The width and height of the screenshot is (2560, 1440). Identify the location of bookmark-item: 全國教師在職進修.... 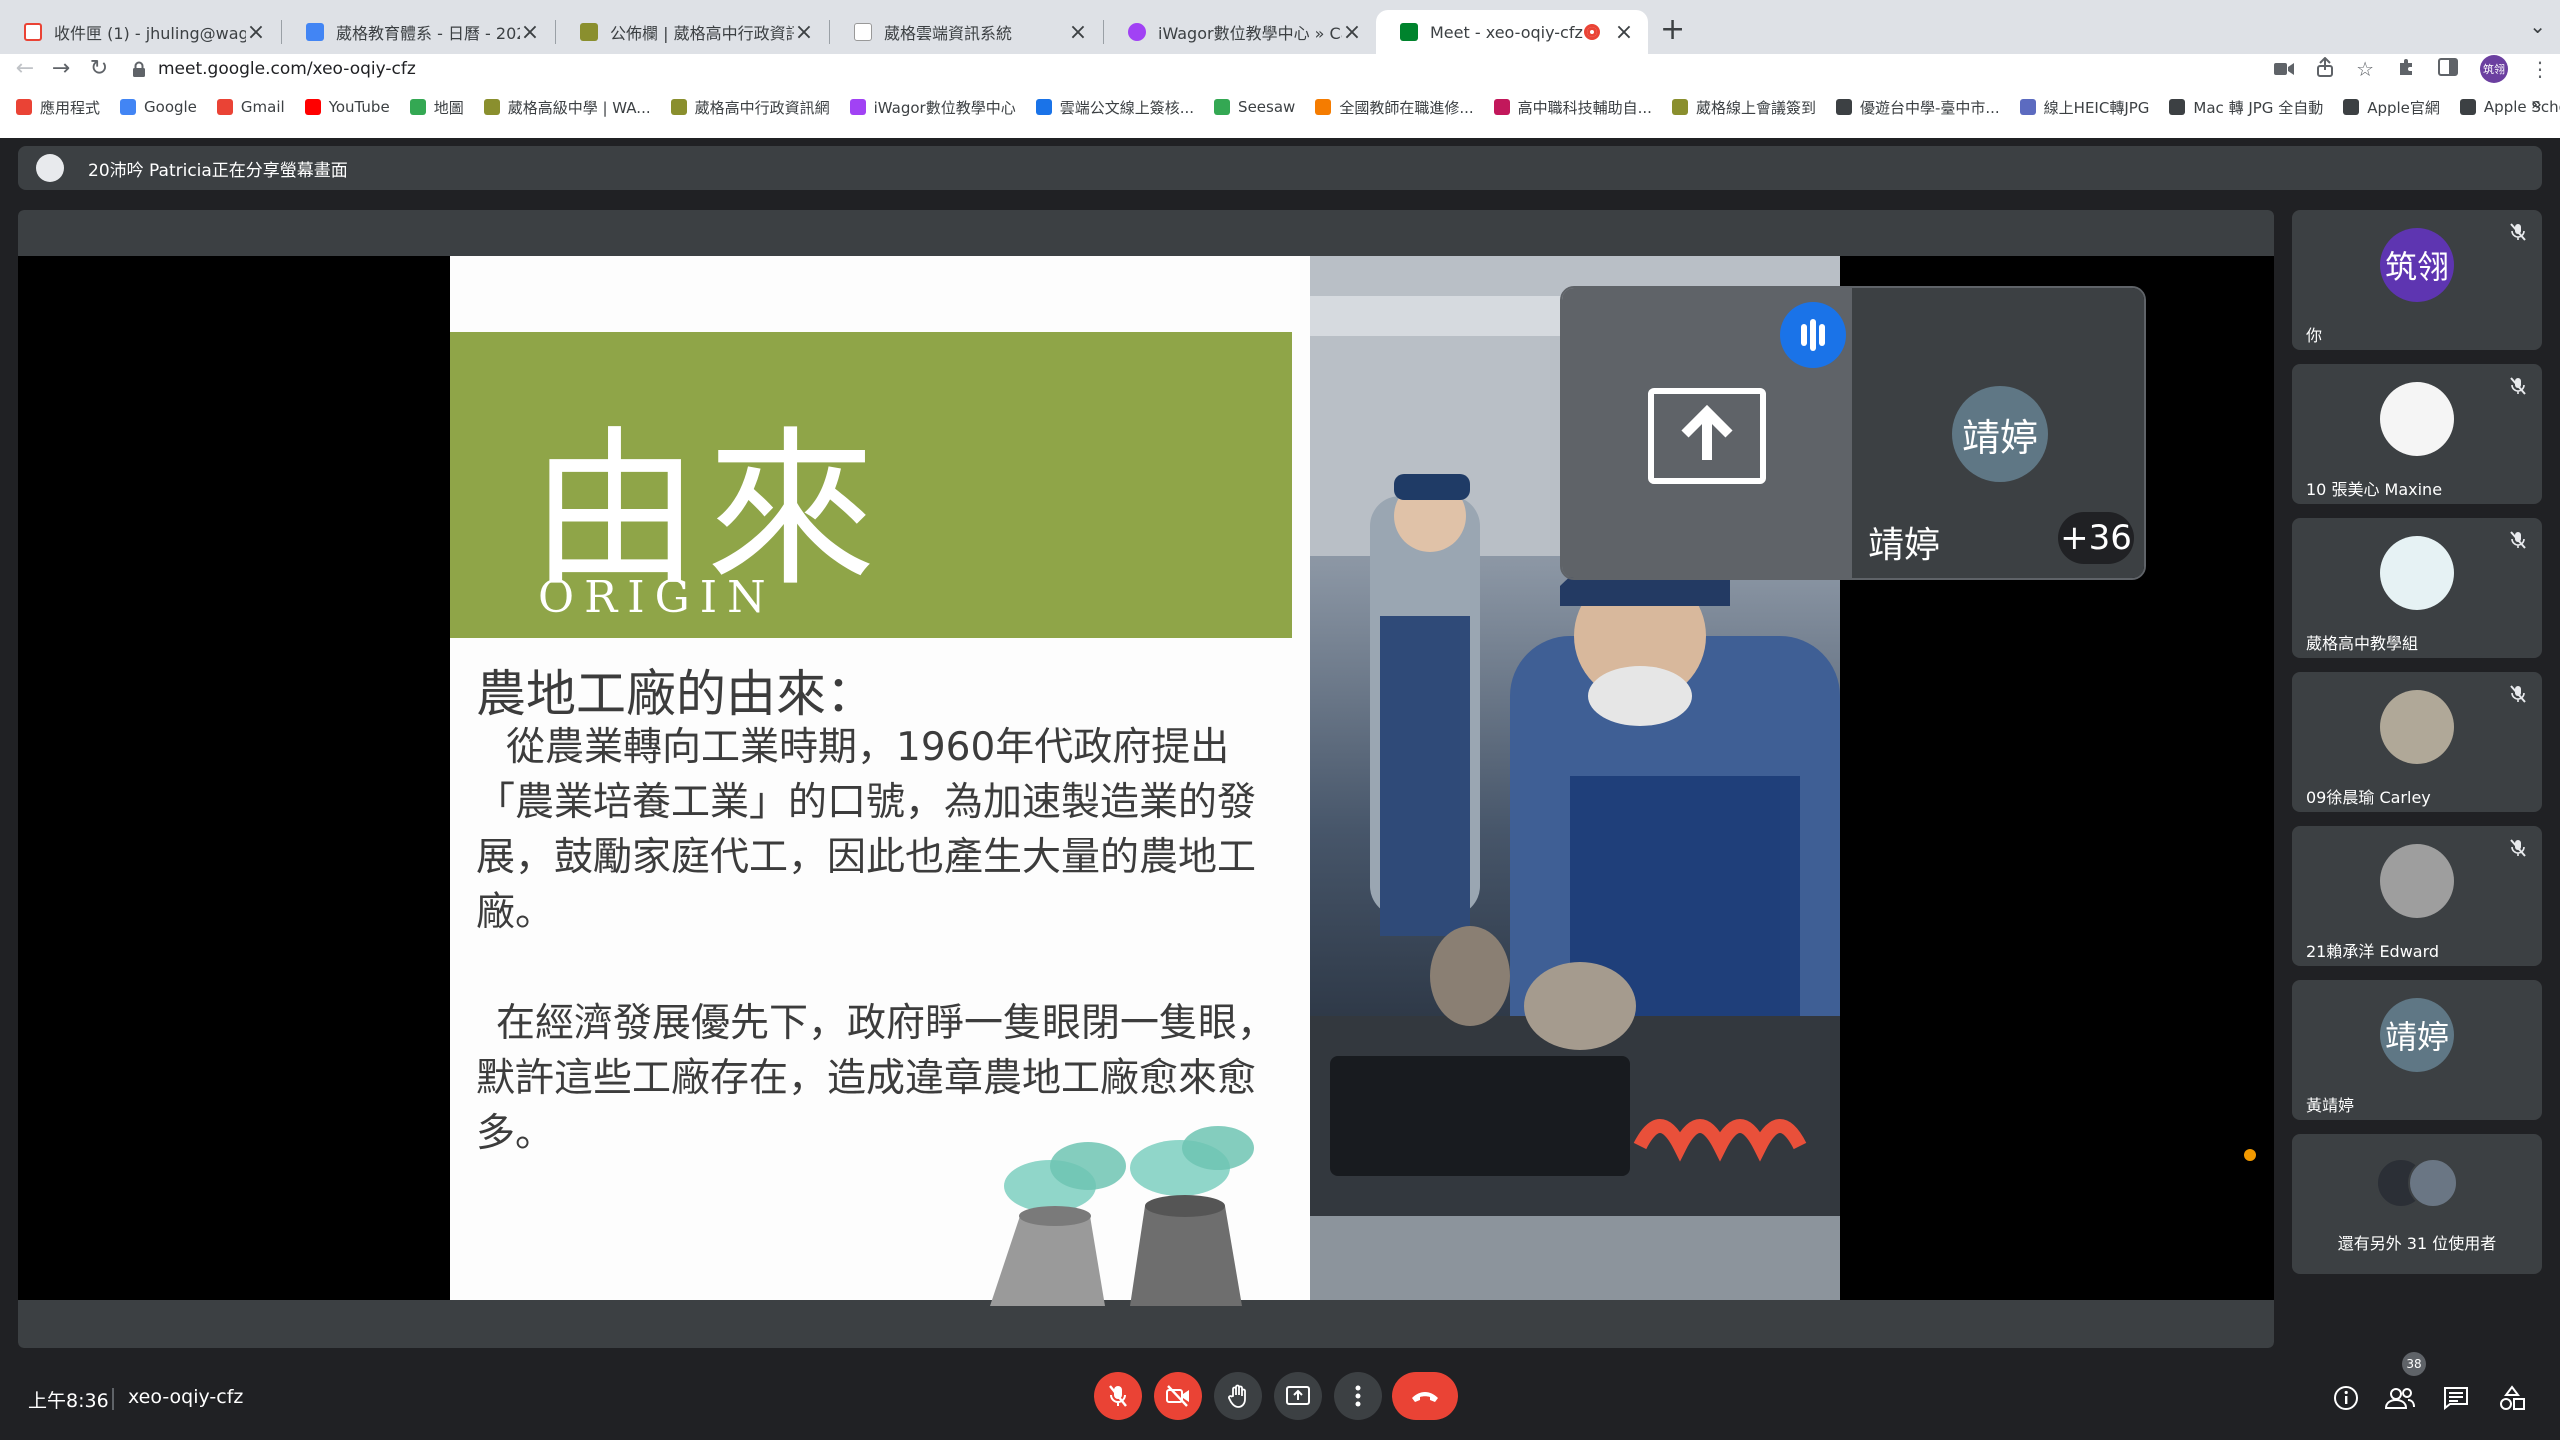
(1394, 107).